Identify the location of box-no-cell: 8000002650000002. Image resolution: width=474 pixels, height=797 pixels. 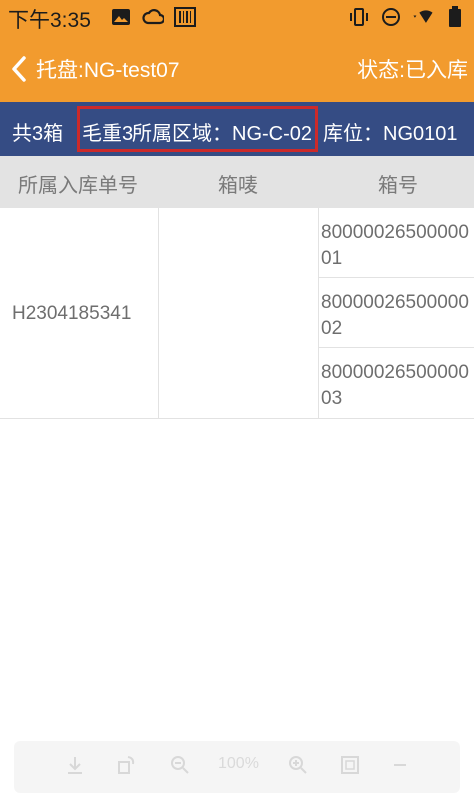
(395, 315).